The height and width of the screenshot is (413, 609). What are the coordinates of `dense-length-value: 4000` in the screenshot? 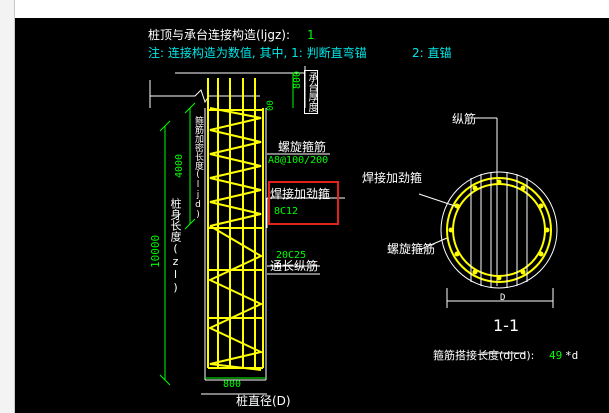 It's located at (179, 165).